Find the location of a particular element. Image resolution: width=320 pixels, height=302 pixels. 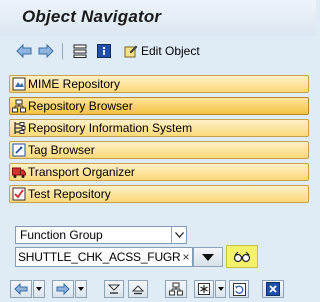

object-list-button is located at coordinates (176, 289).